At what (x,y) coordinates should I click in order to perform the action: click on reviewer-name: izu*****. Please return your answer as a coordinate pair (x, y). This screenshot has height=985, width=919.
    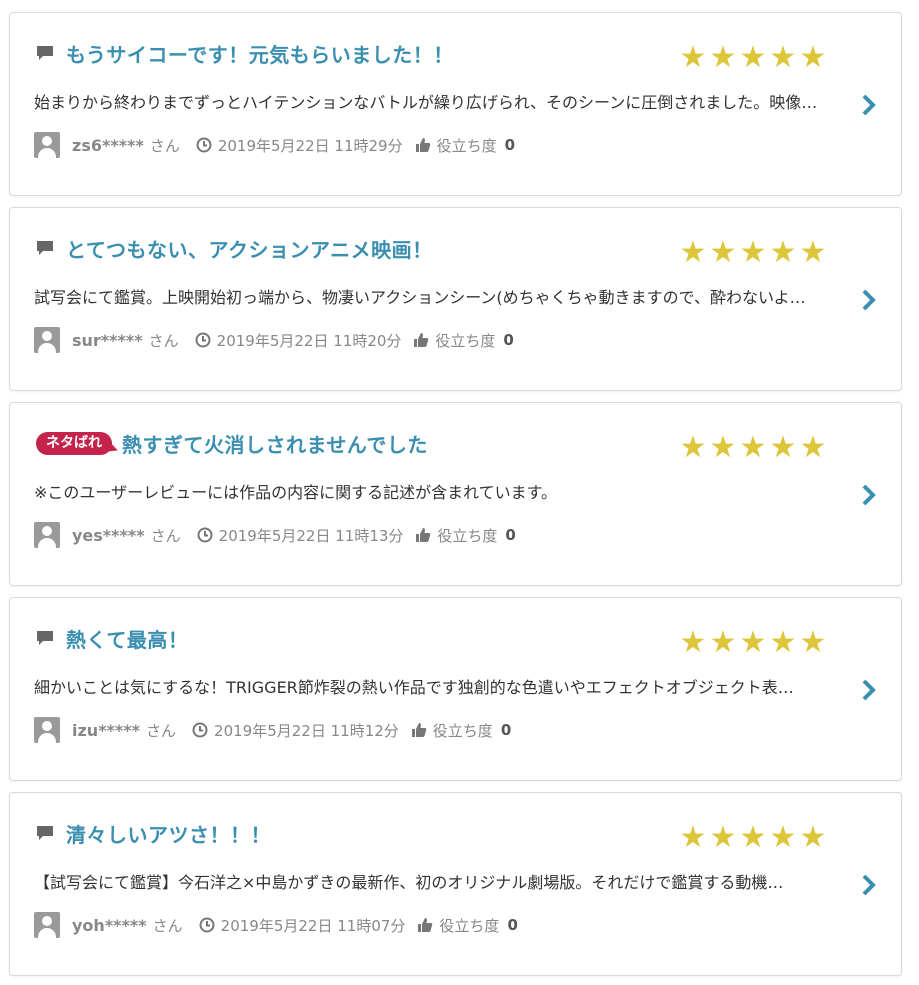
    Looking at the image, I should click on (106, 730).